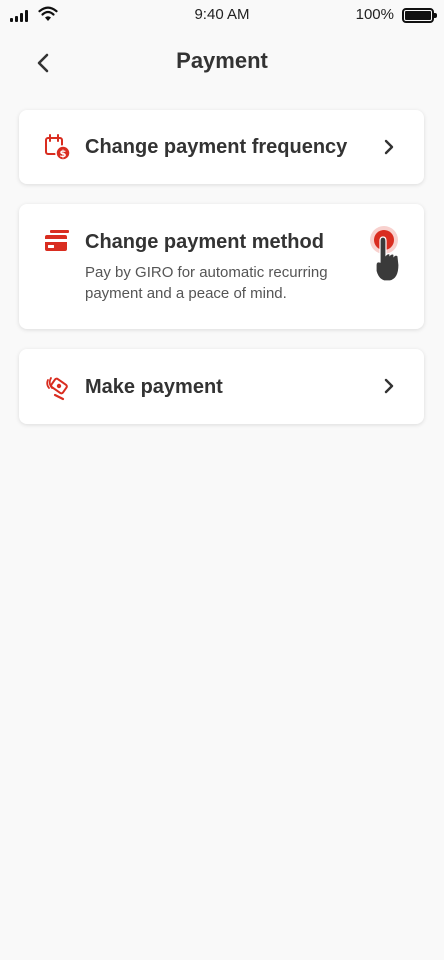  What do you see at coordinates (419, 15) in the screenshot?
I see `battery-icon` at bounding box center [419, 15].